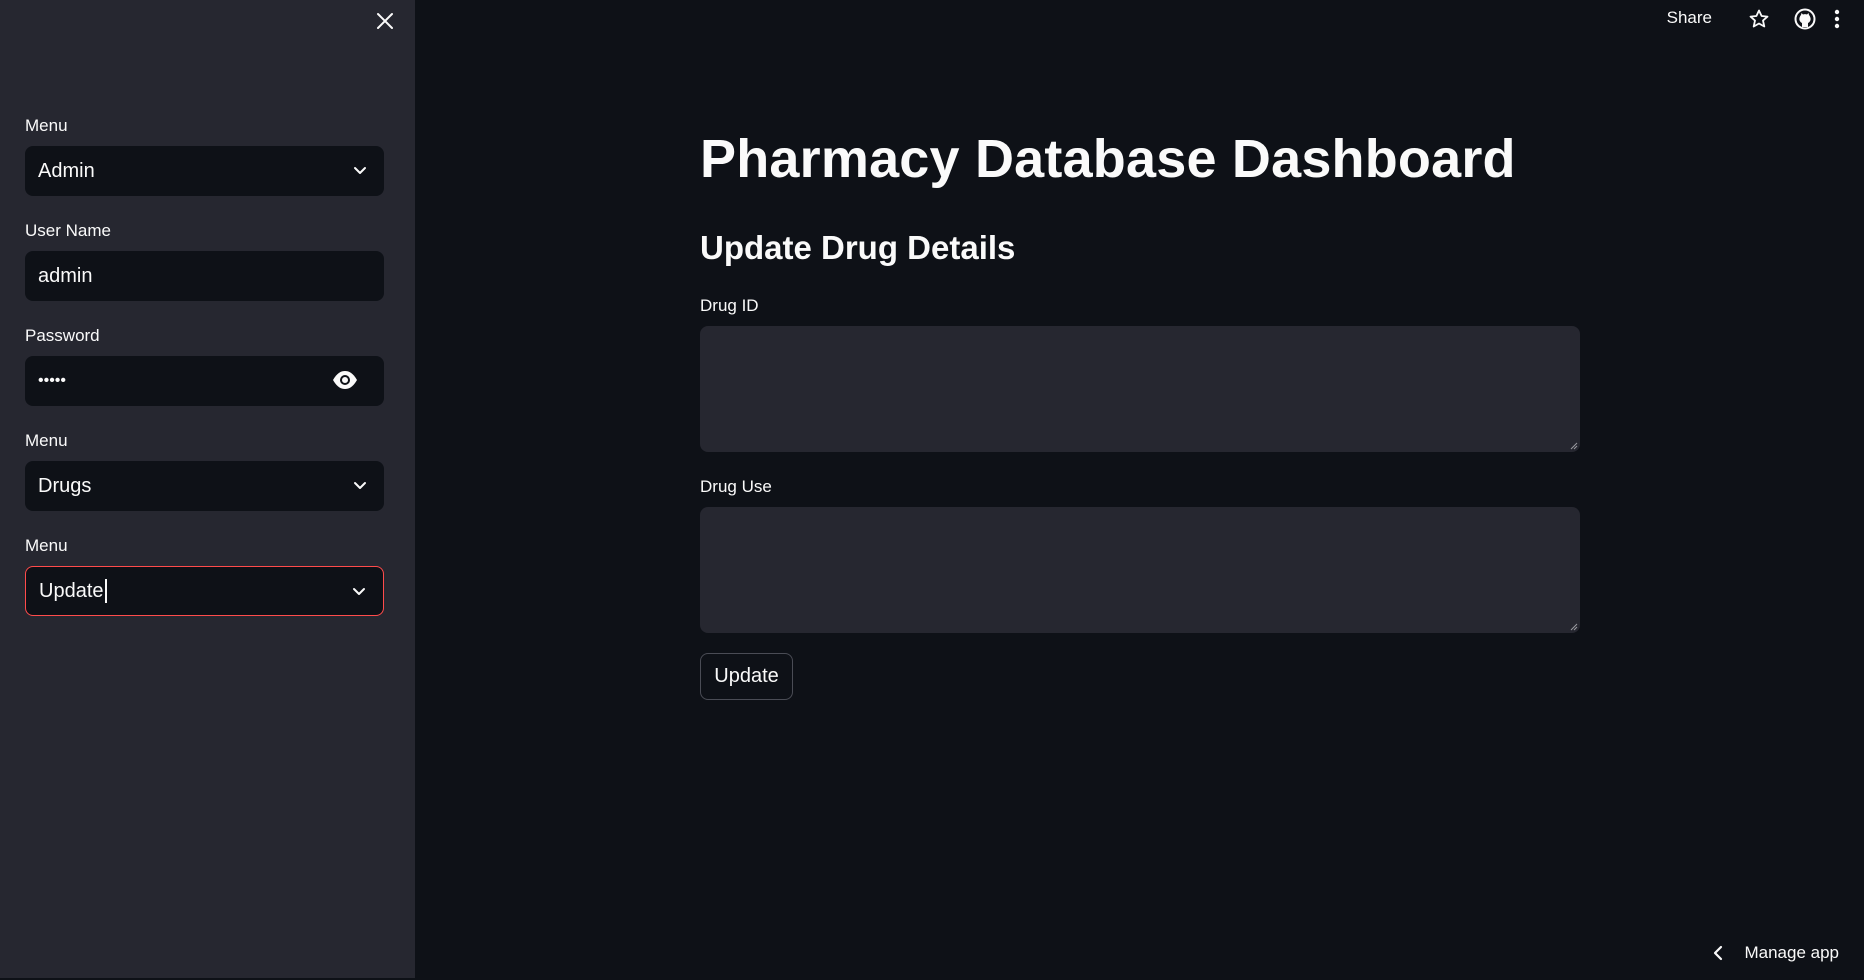  I want to click on show-password-button, so click(345, 383).